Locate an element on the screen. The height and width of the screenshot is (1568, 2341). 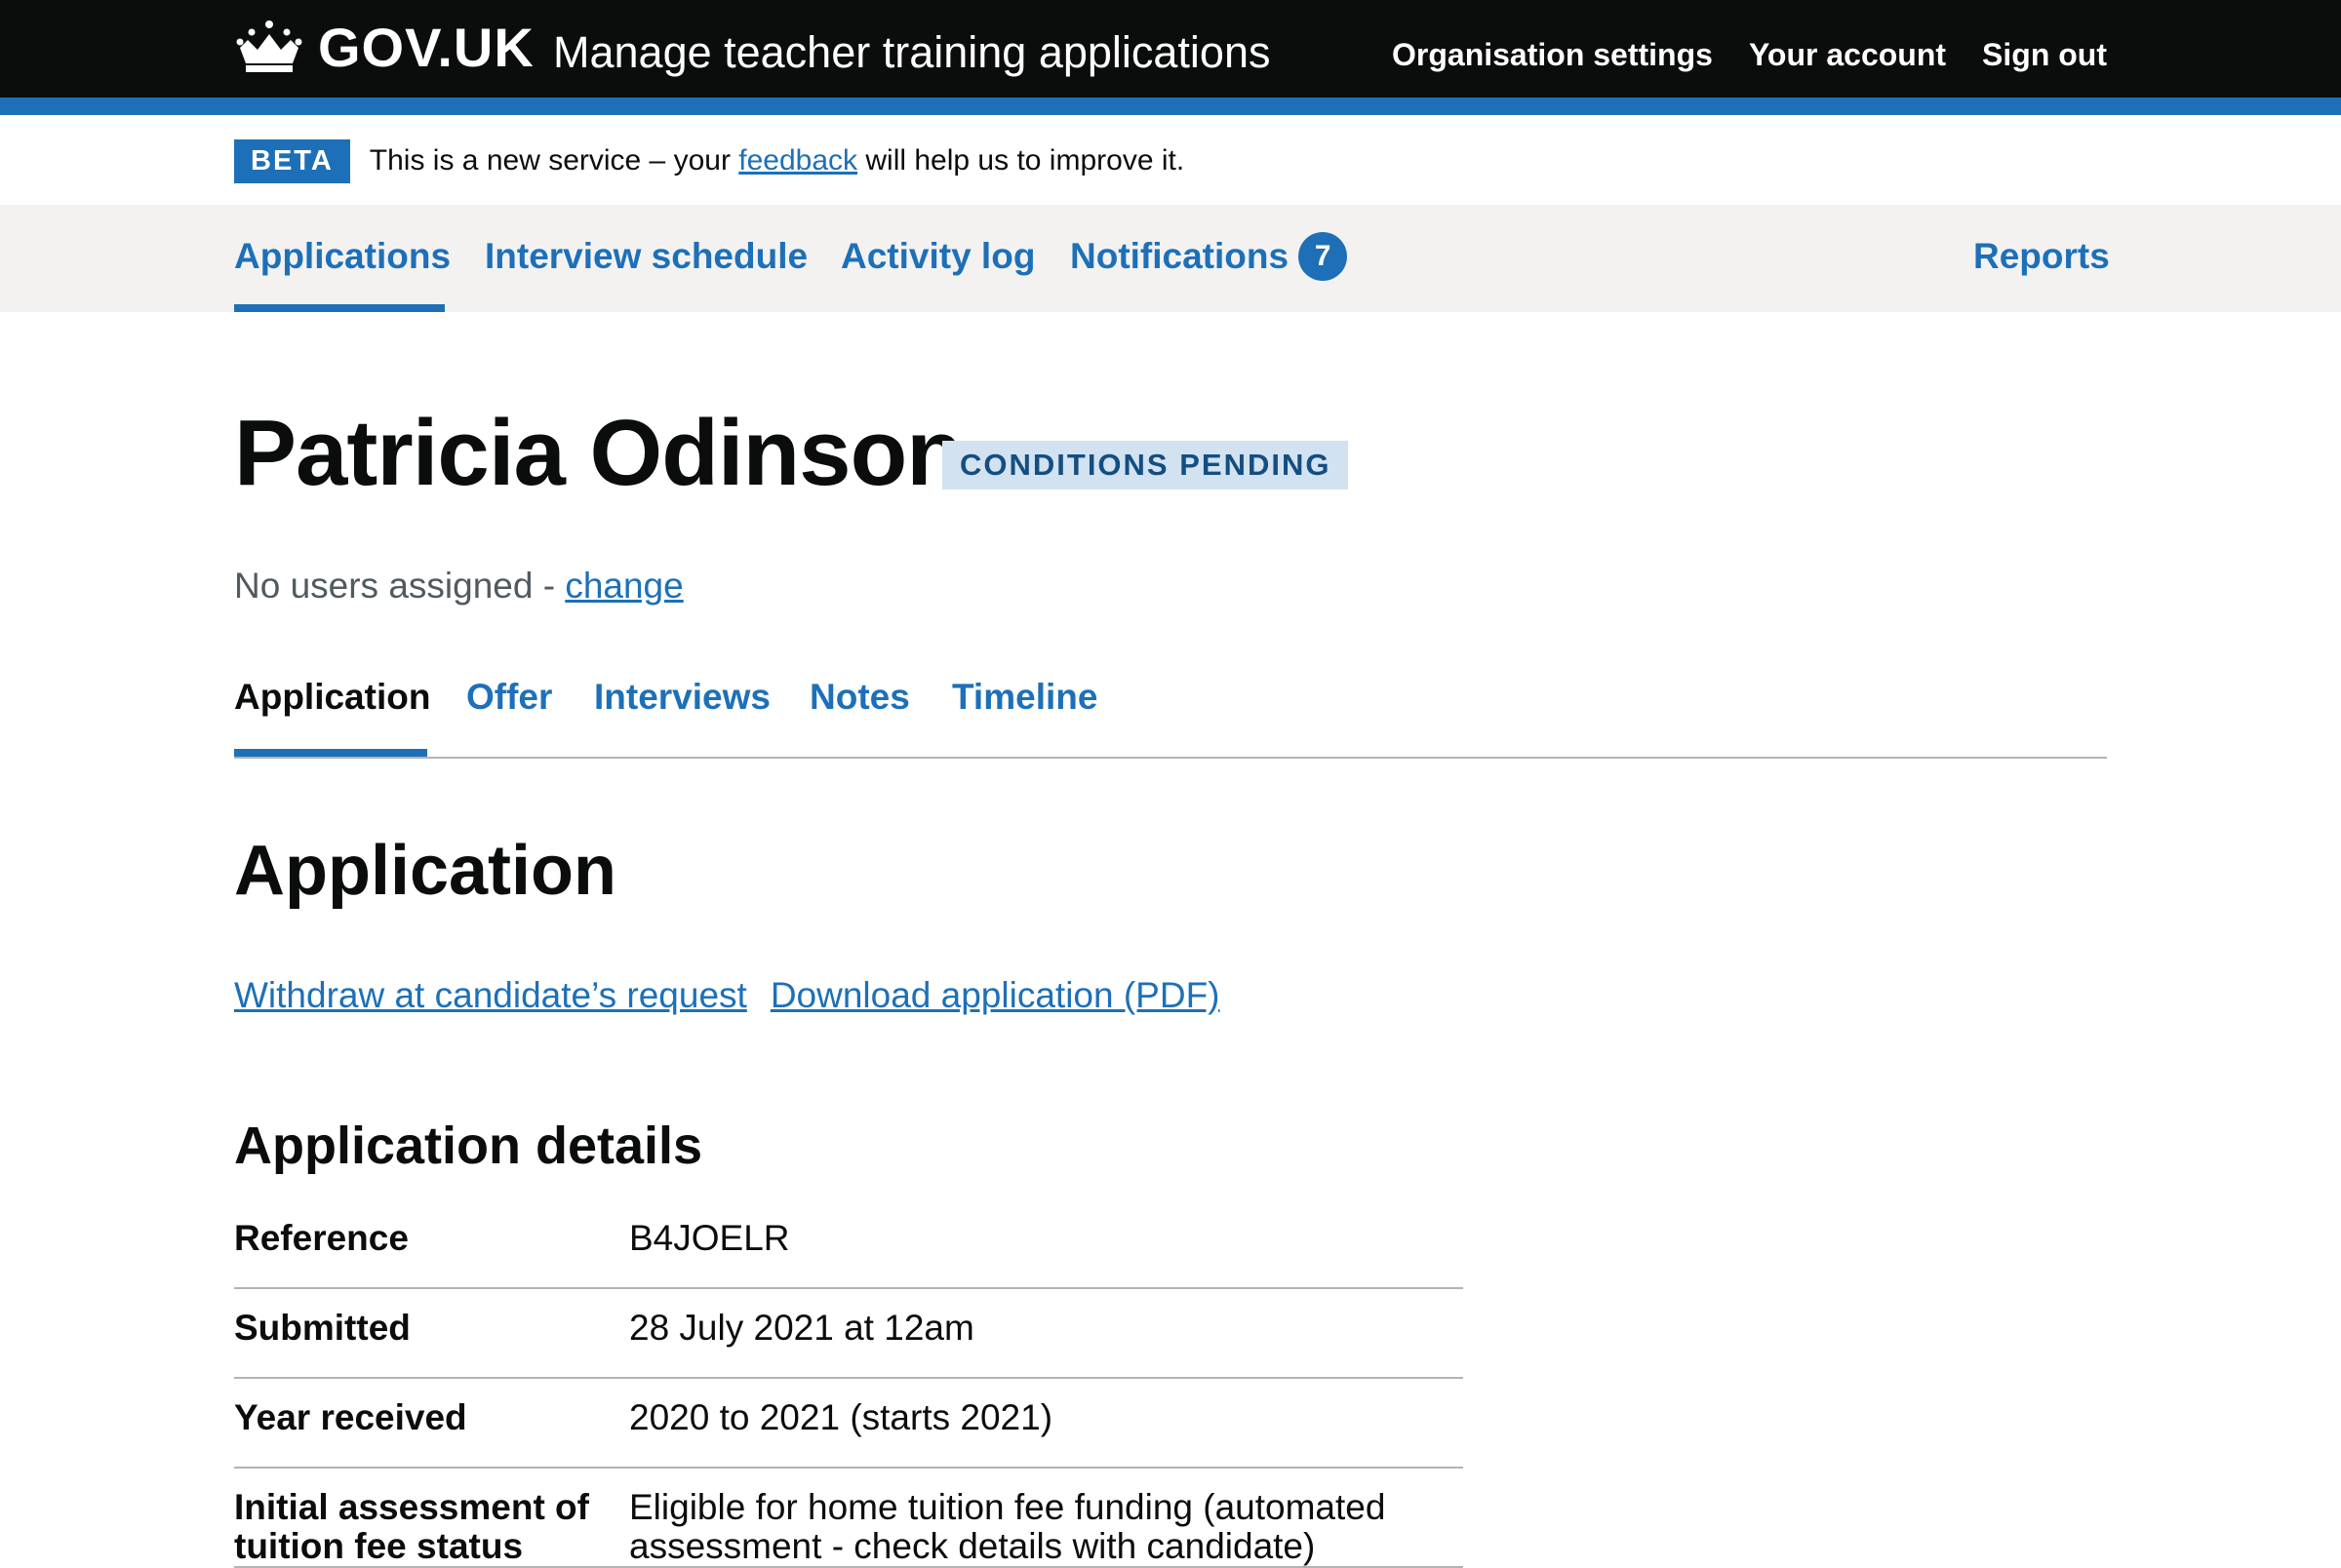
logo-text: GOV.UK is located at coordinates (426, 47).